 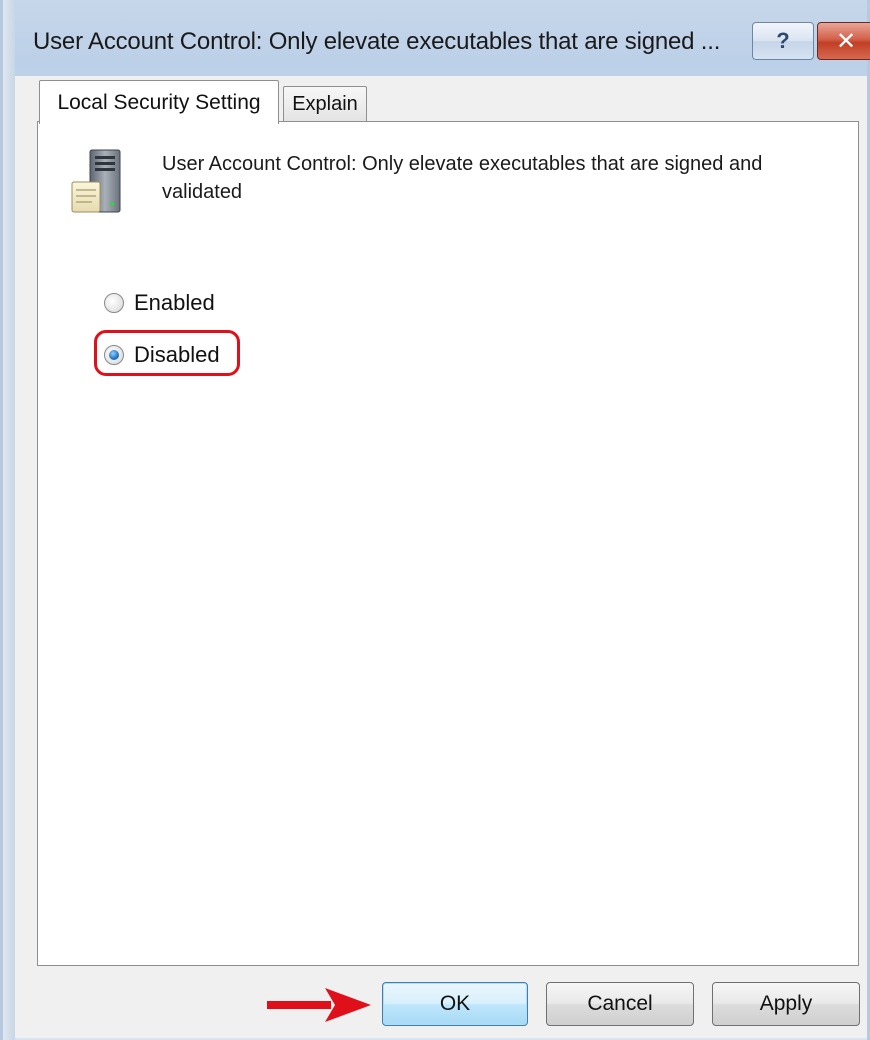 I want to click on help-icon: ?, so click(x=783, y=40).